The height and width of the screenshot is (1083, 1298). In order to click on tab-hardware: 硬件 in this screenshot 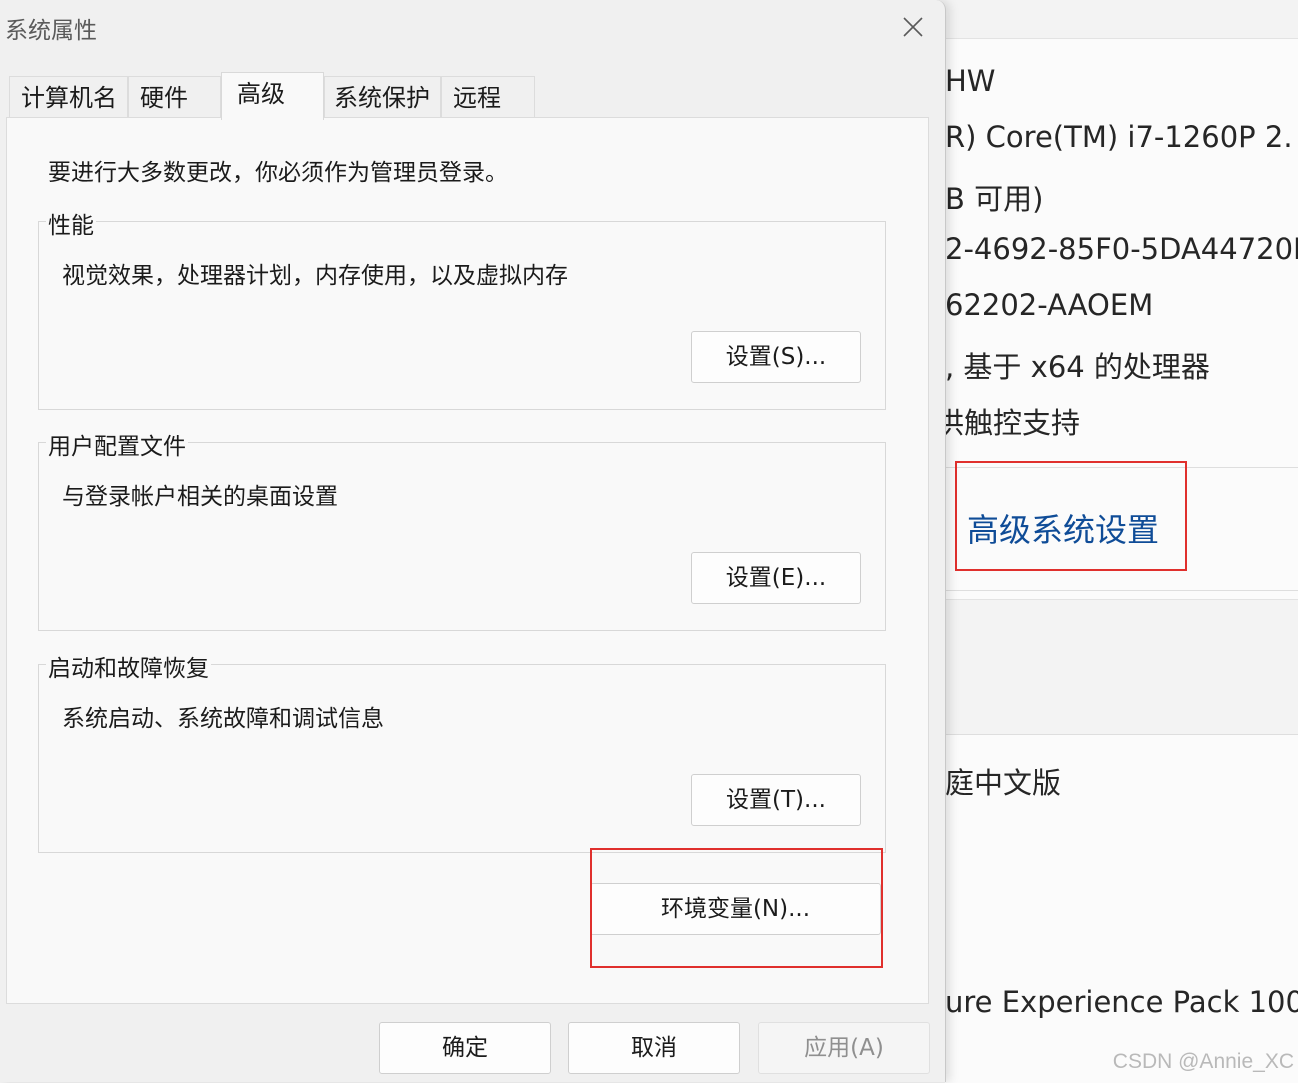, I will do `click(174, 97)`.